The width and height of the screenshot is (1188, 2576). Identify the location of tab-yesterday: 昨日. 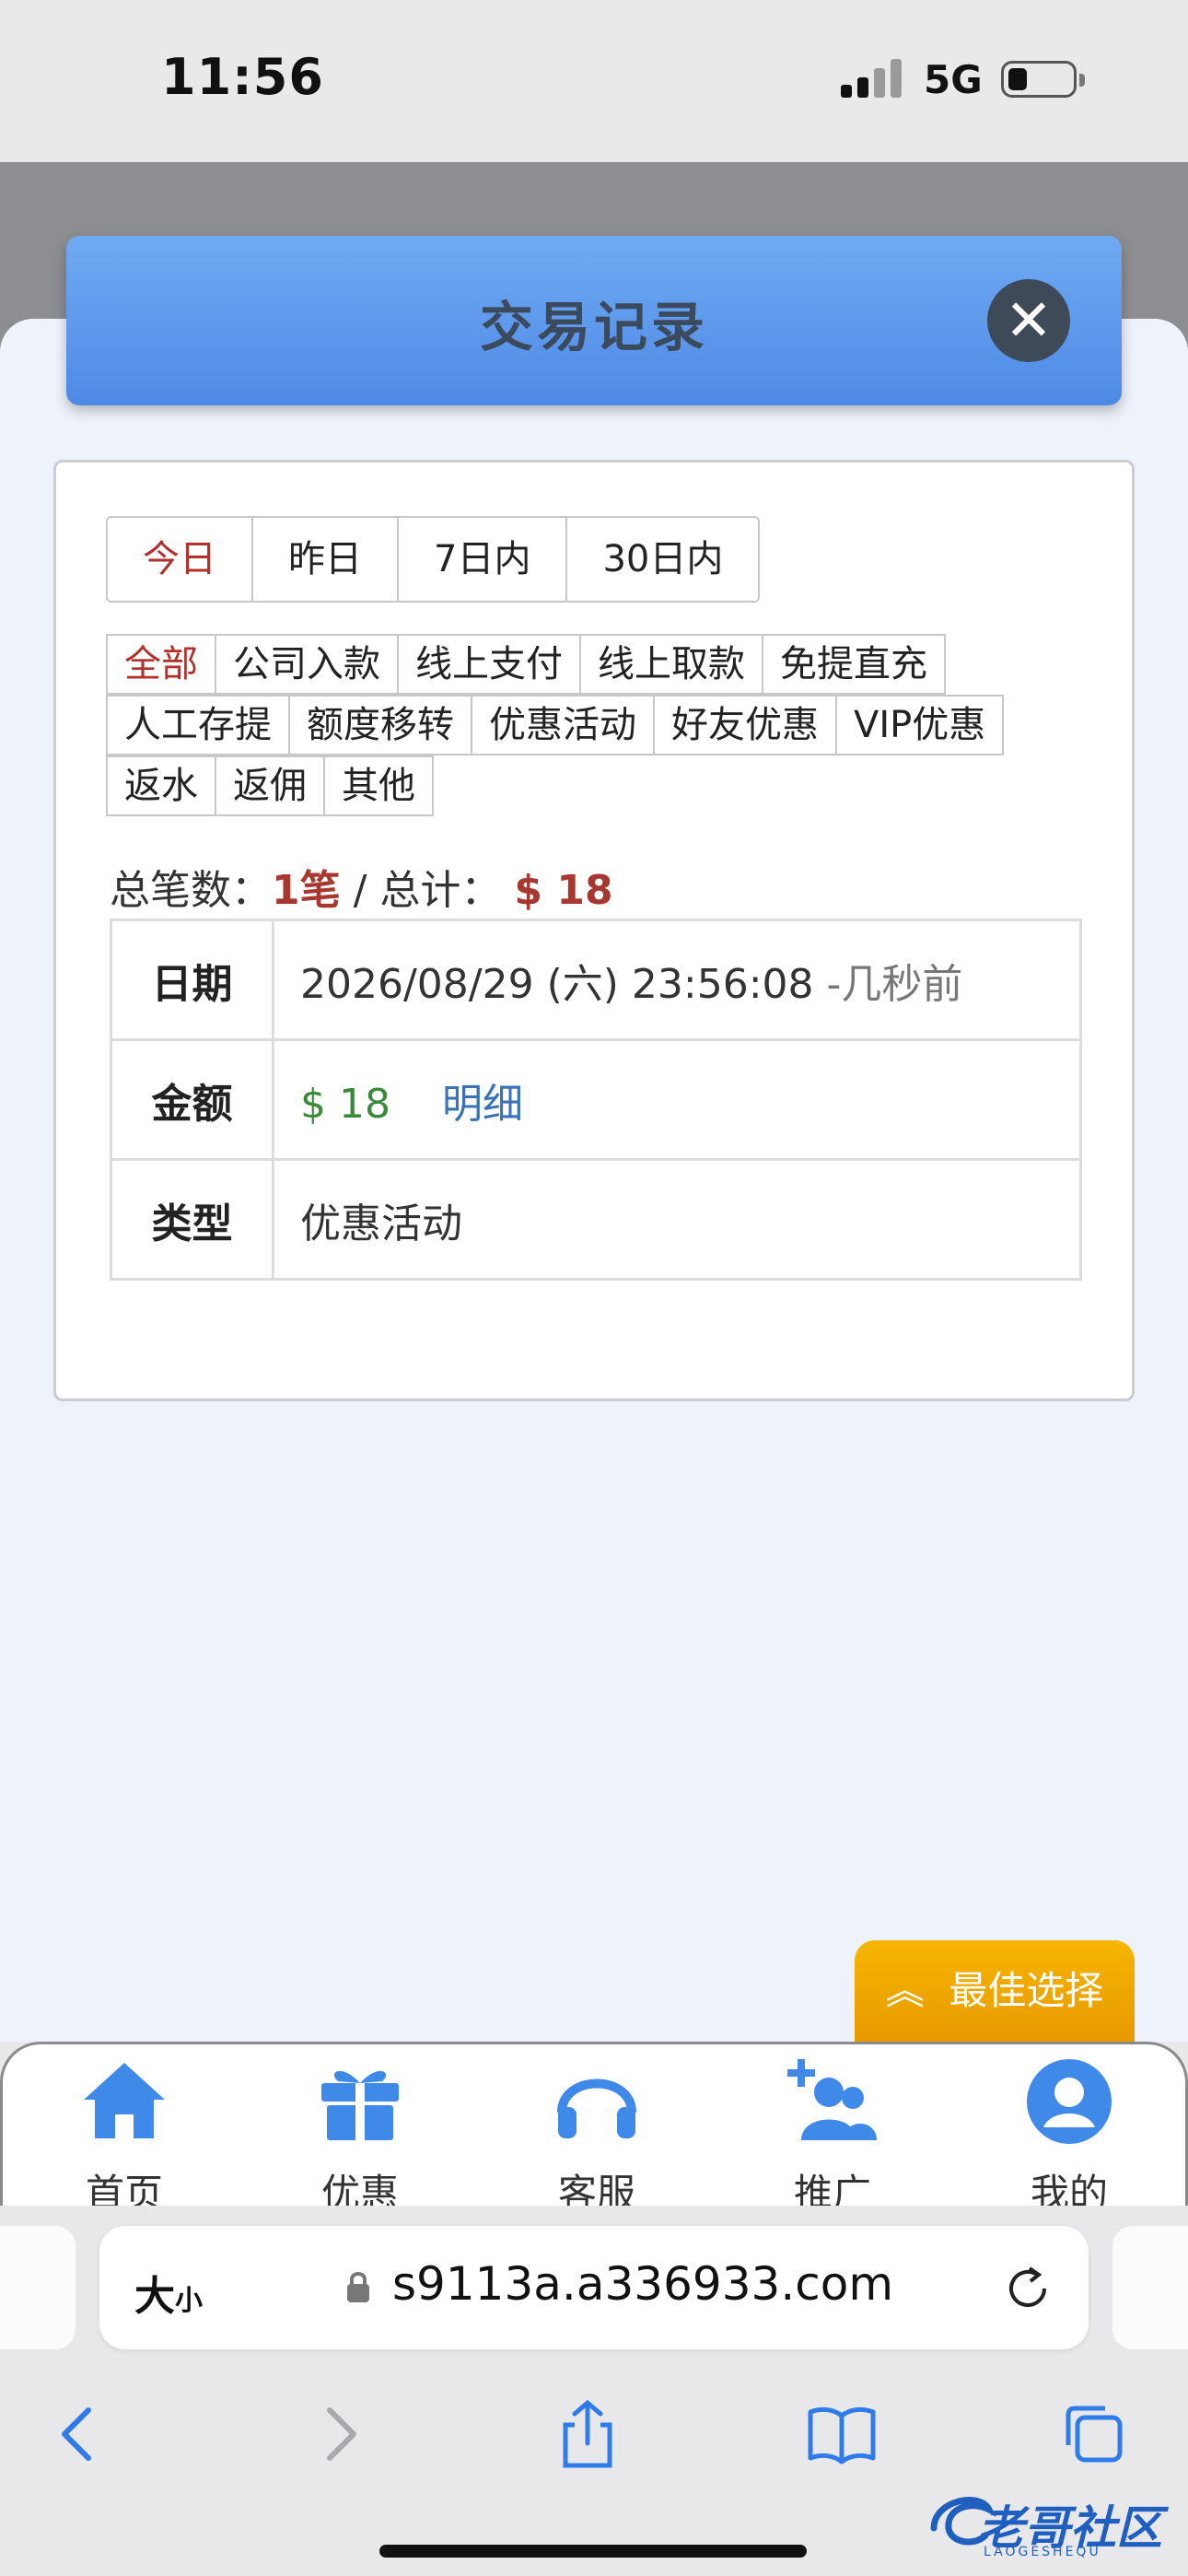
(324, 559).